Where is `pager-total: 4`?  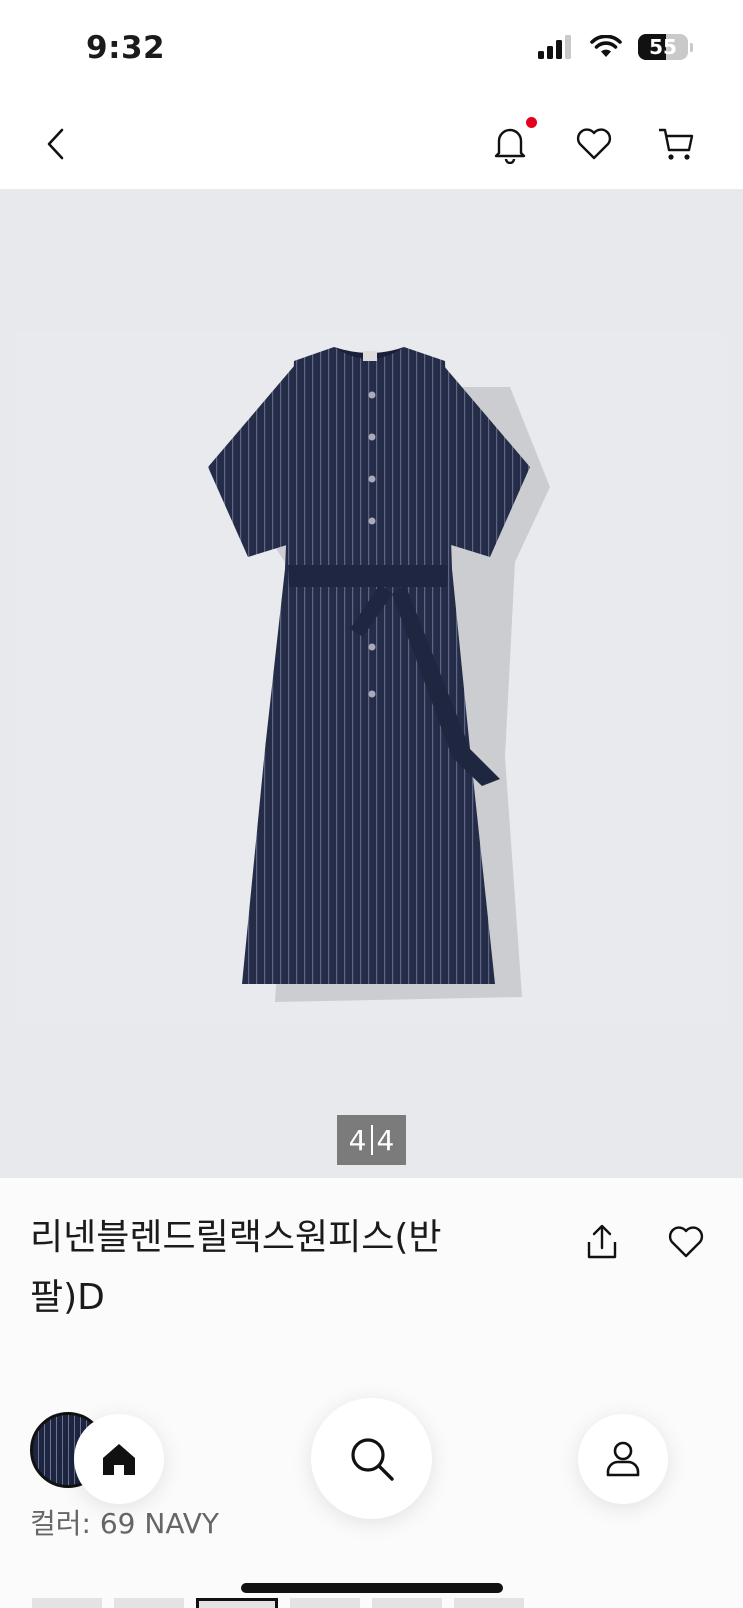 pager-total: 4 is located at coordinates (385, 1140).